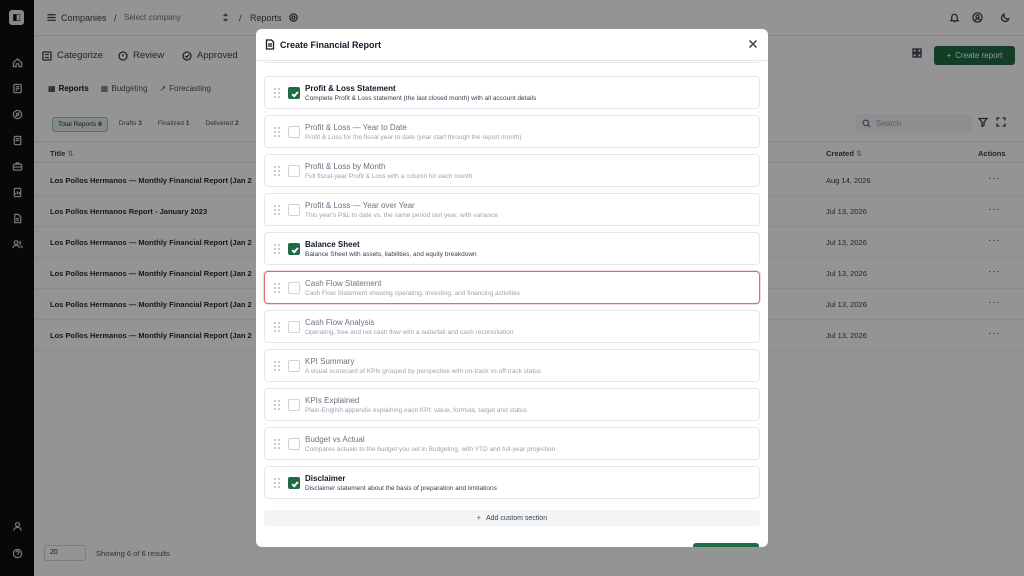  What do you see at coordinates (270, 45) in the screenshot?
I see `document-icon` at bounding box center [270, 45].